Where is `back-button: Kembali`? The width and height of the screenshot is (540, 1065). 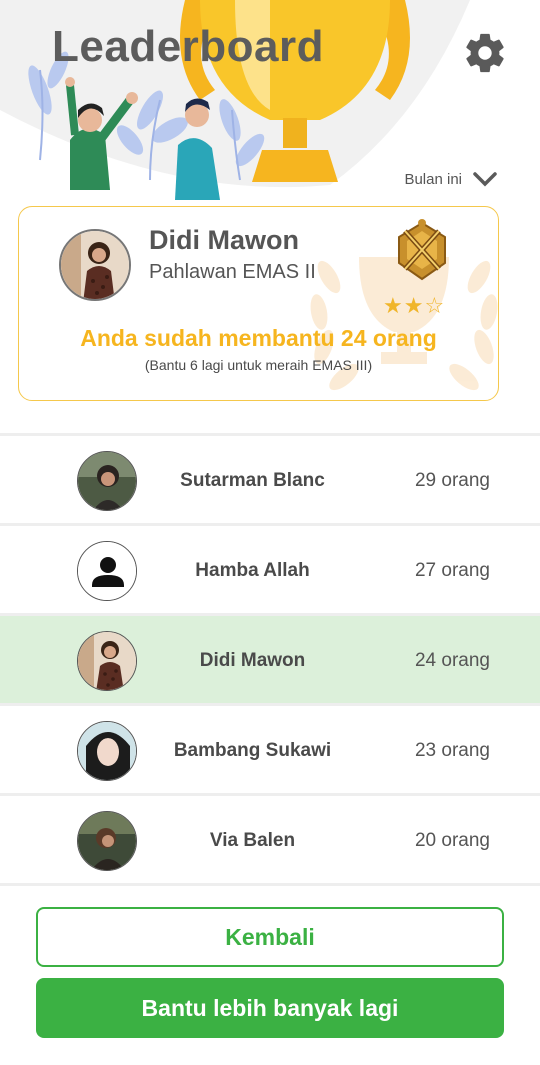
back-button: Kembali is located at coordinates (270, 937).